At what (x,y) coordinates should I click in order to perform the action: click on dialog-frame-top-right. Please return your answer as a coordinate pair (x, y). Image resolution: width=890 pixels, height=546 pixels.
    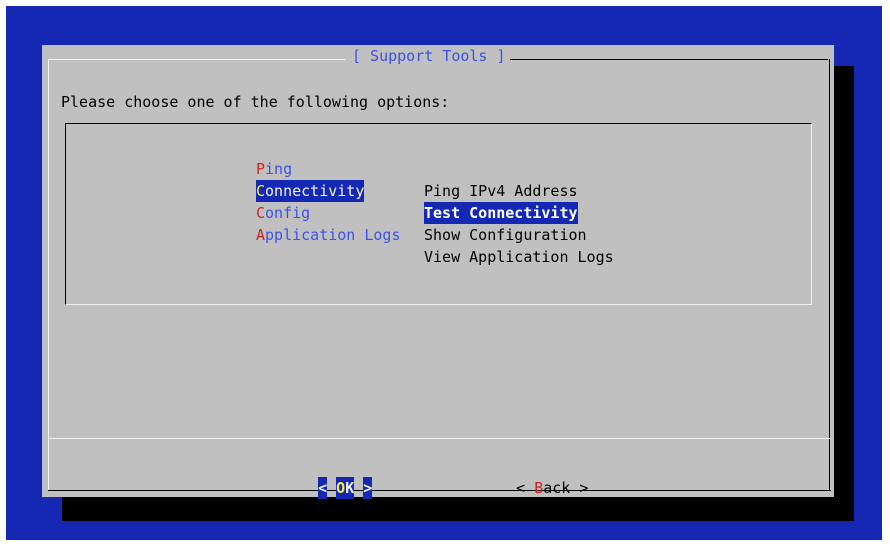
    Looking at the image, I should click on (664, 59).